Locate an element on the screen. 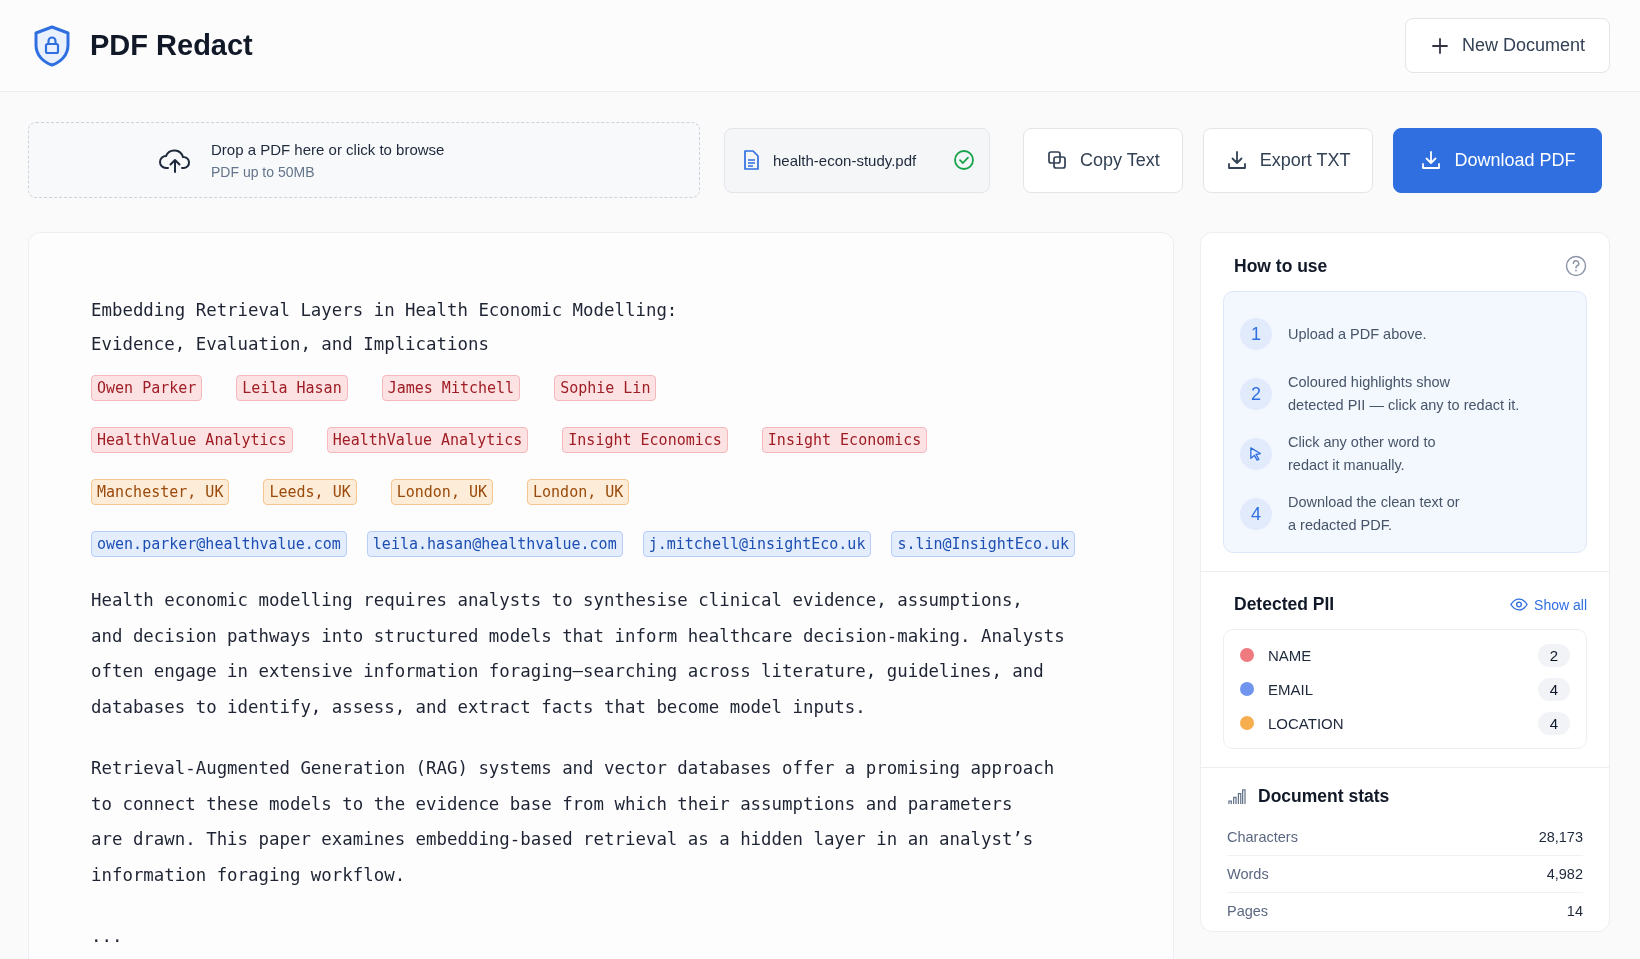  pii-highlight: j.mitchell@insightEco.uk is located at coordinates (757, 544).